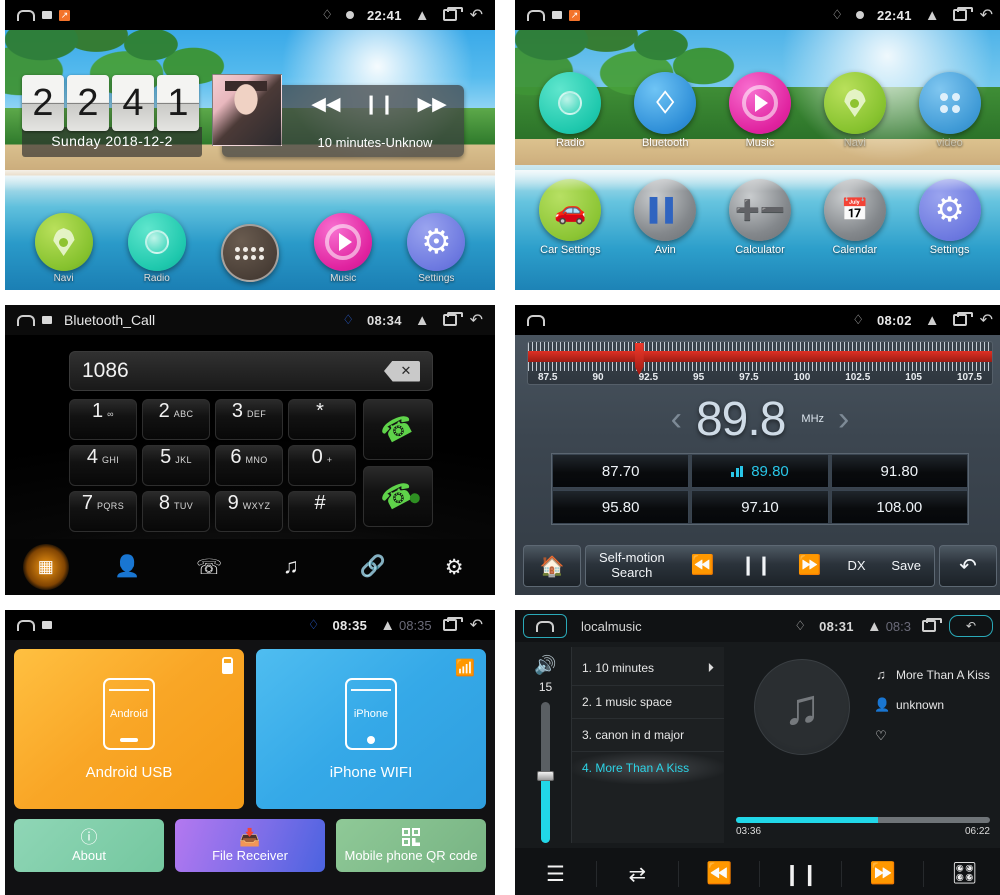  Describe the element at coordinates (711, 668) in the screenshot. I see `play-circle-icon: ⏵` at that location.